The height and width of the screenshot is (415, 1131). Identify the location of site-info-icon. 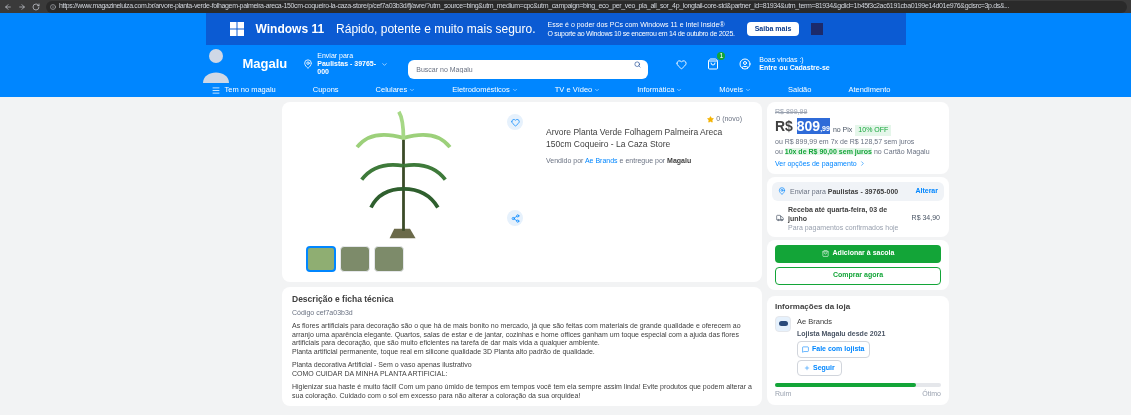
(53, 6).